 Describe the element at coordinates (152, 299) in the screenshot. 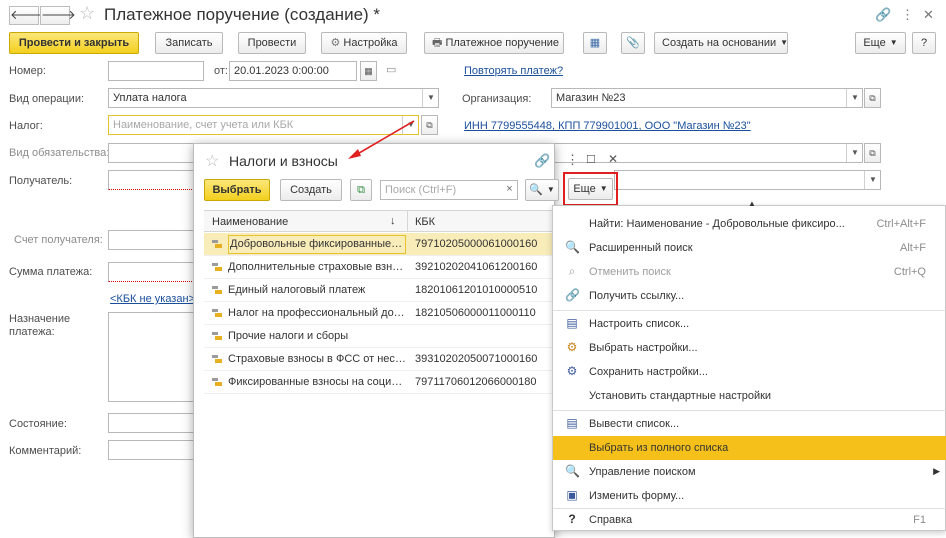

I see `kbk-link: <КБК не указан>` at that location.